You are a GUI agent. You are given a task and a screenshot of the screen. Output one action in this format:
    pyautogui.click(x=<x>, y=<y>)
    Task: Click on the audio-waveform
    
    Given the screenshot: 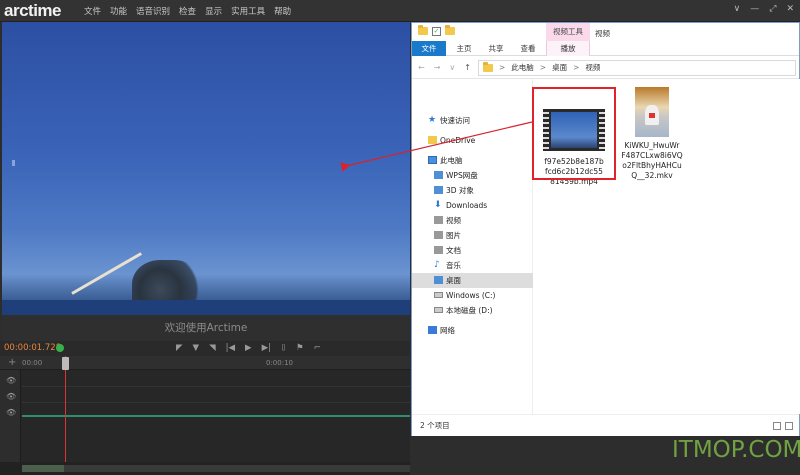 What is the action you would take?
    pyautogui.click(x=216, y=416)
    